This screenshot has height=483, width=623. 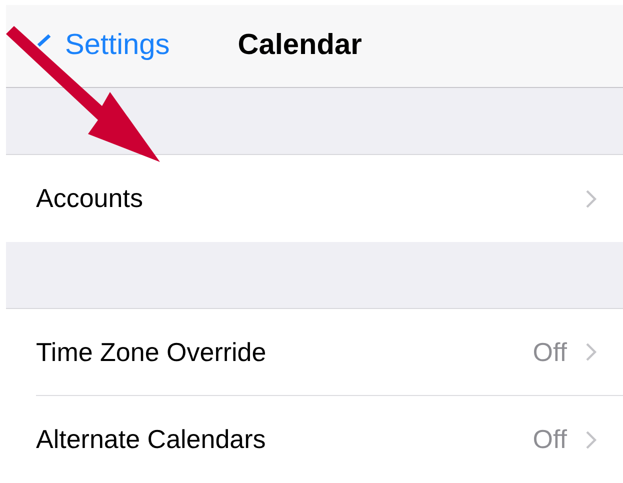 What do you see at coordinates (44, 40) in the screenshot?
I see `back-chevron-icon` at bounding box center [44, 40].